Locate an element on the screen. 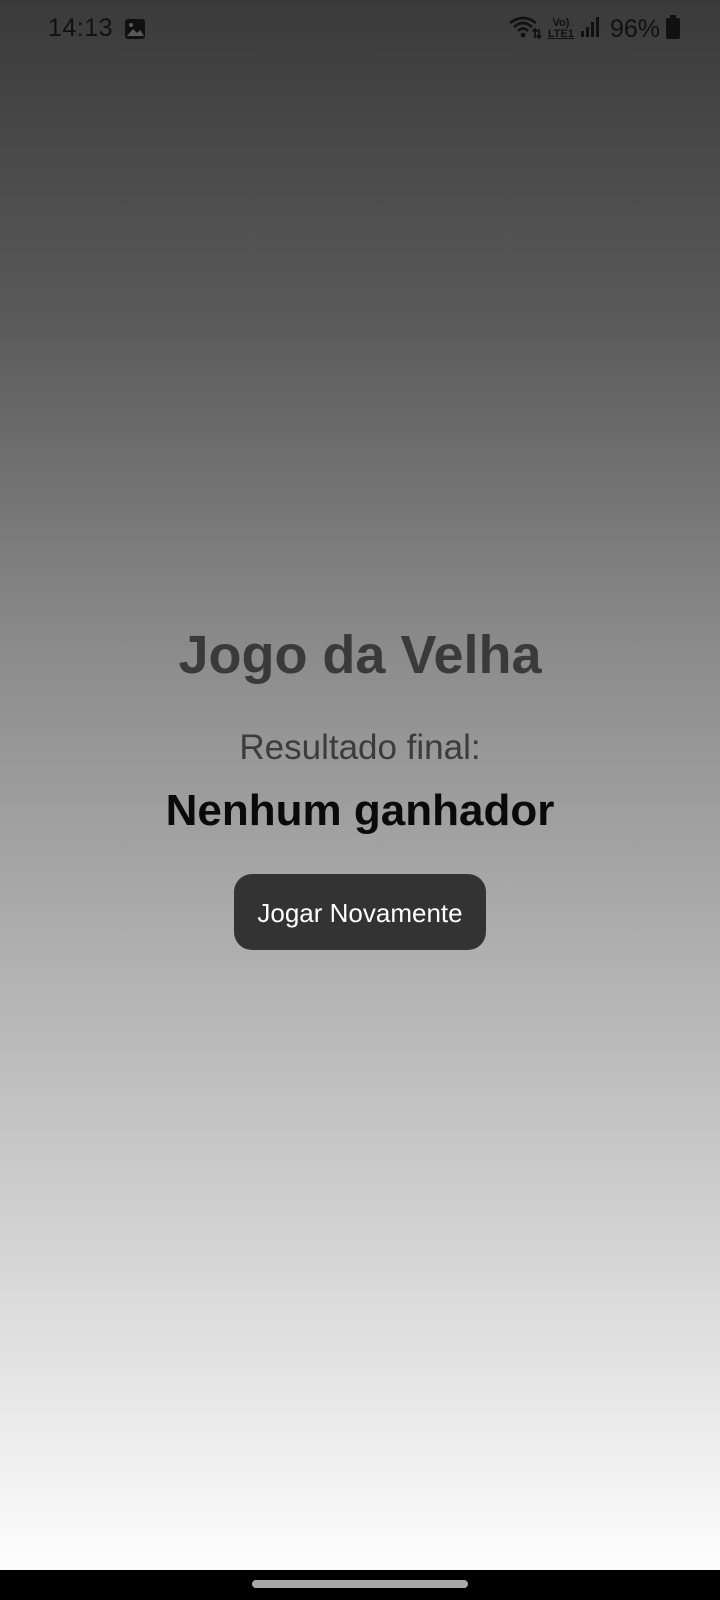  volte-icon: Vo) LTE1 is located at coordinates (561, 29).